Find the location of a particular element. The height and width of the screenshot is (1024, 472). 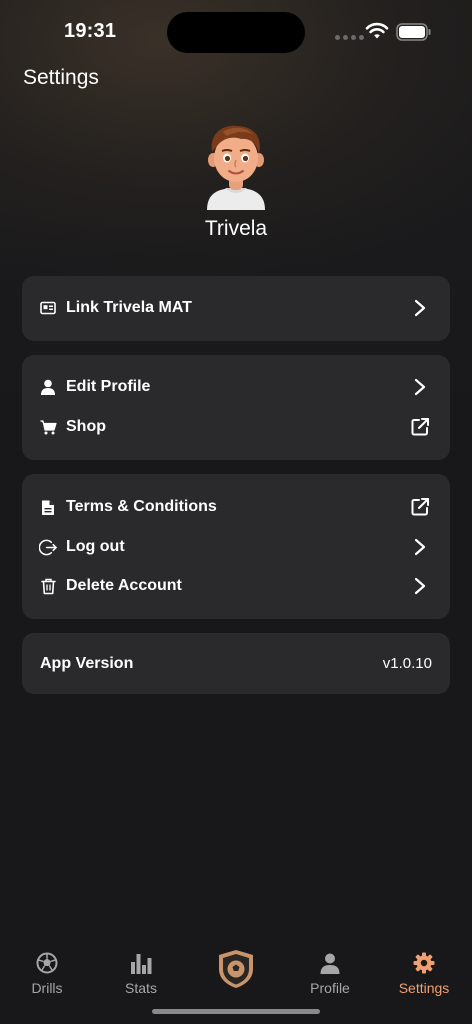

shop-row: Shop is located at coordinates (236, 427).